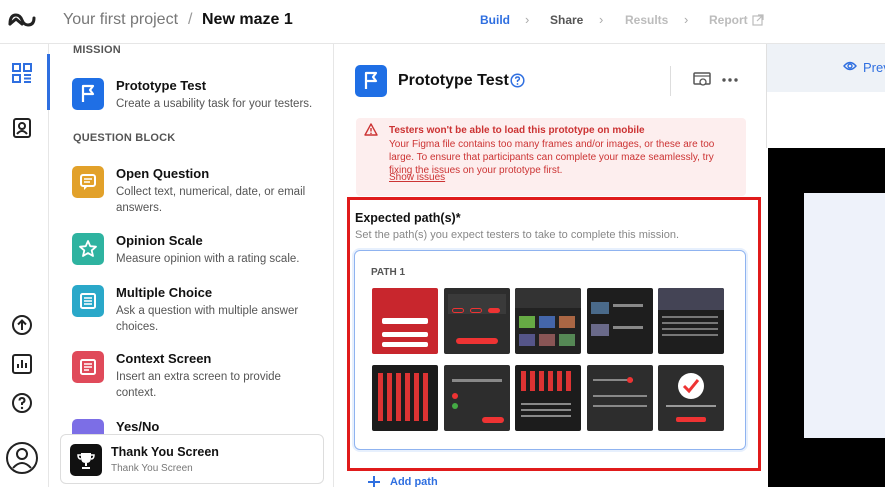  I want to click on more-options-icon, so click(730, 80).